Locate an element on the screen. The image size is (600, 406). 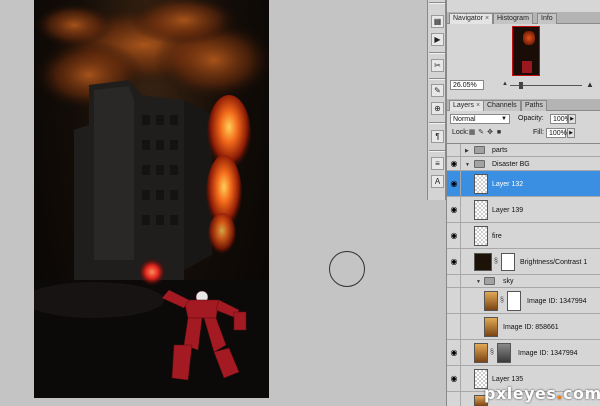
tab-layers: Layers × is located at coordinates (467, 105).